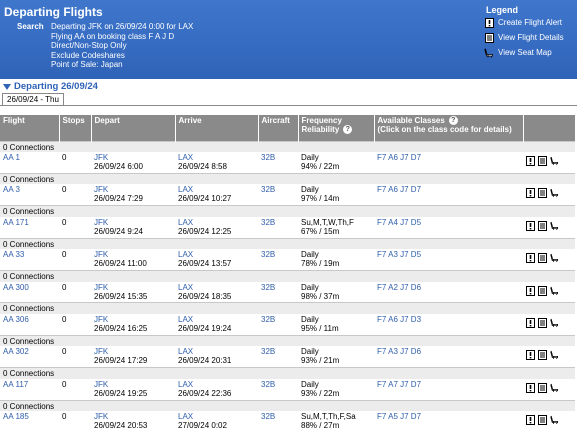 The height and width of the screenshot is (435, 577). Describe the element at coordinates (21, 416) in the screenshot. I see `flight-number-link: 185` at that location.